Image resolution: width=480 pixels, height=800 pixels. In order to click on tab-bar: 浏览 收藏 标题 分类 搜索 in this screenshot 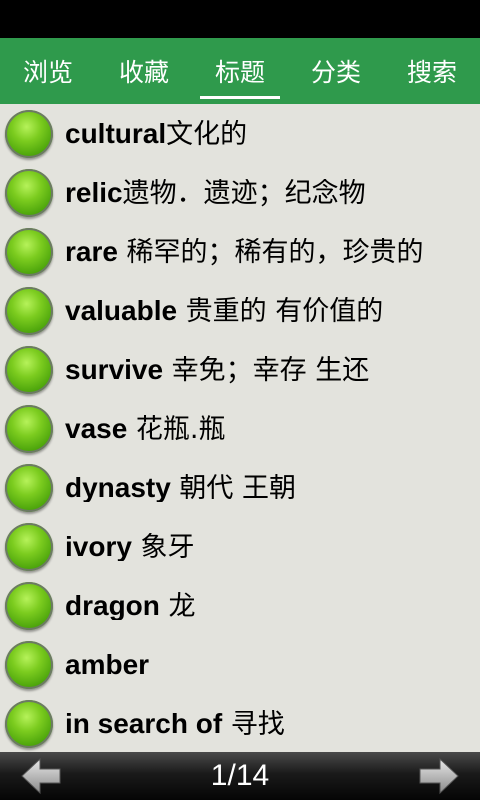, I will do `click(240, 71)`.